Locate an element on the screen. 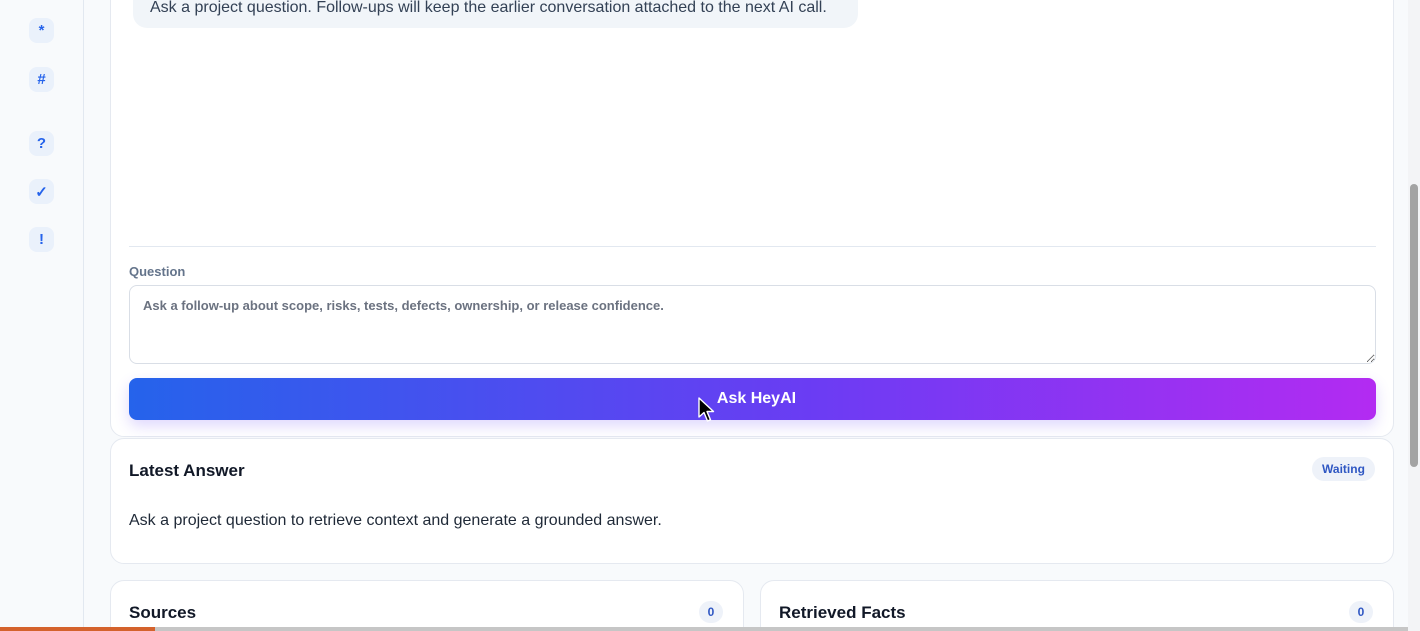 The width and height of the screenshot is (1420, 631). question-label: Question is located at coordinates (157, 271).